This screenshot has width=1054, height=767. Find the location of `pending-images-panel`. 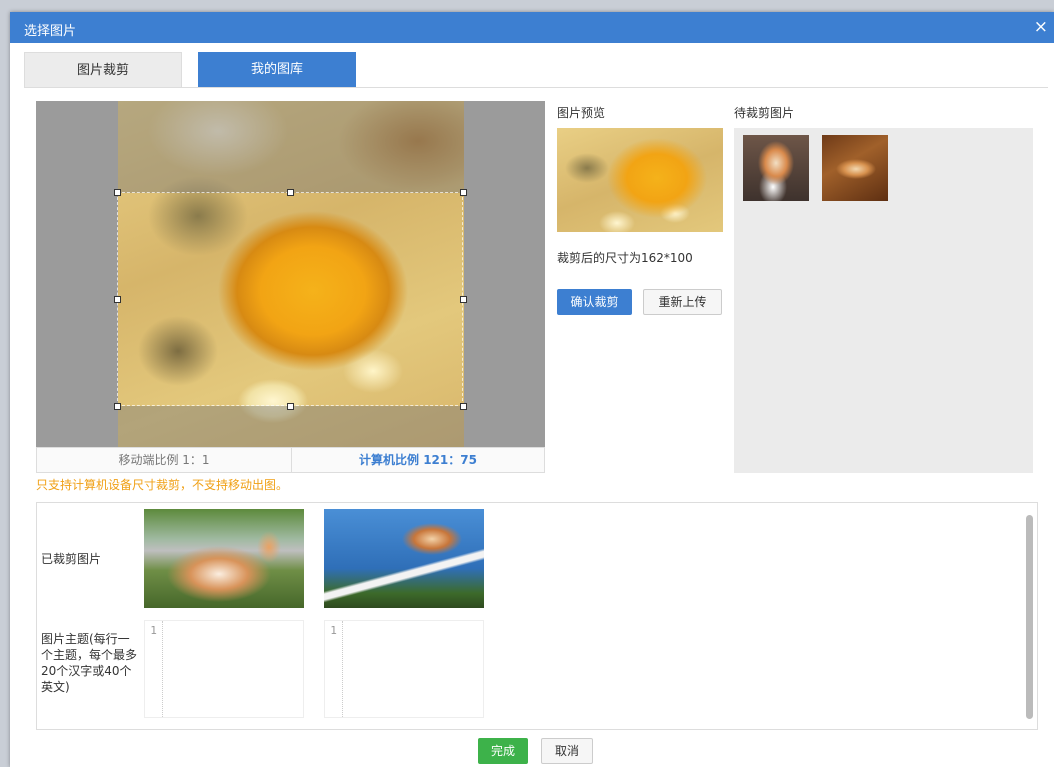

pending-images-panel is located at coordinates (883, 300).